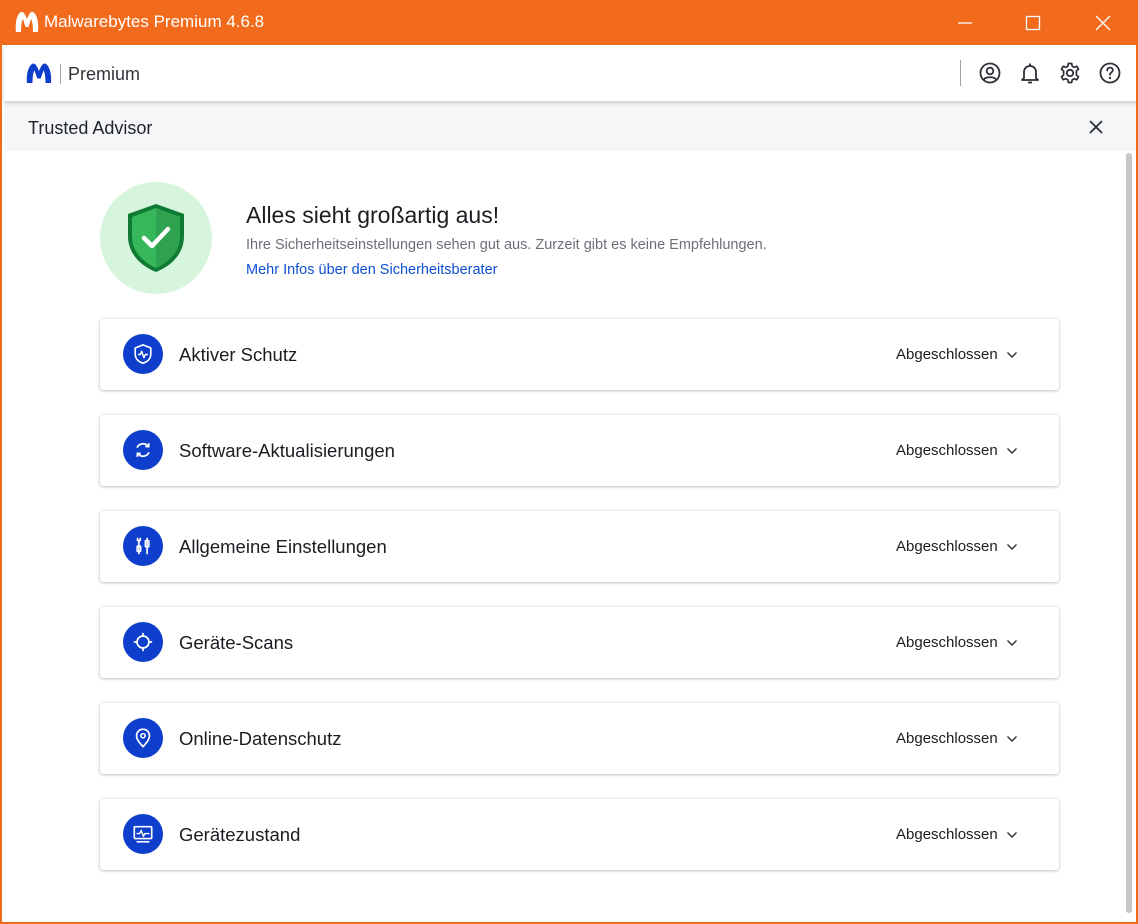 The height and width of the screenshot is (924, 1138). What do you see at coordinates (283, 546) in the screenshot?
I see `category-label: Allgemeine Einstellungen` at bounding box center [283, 546].